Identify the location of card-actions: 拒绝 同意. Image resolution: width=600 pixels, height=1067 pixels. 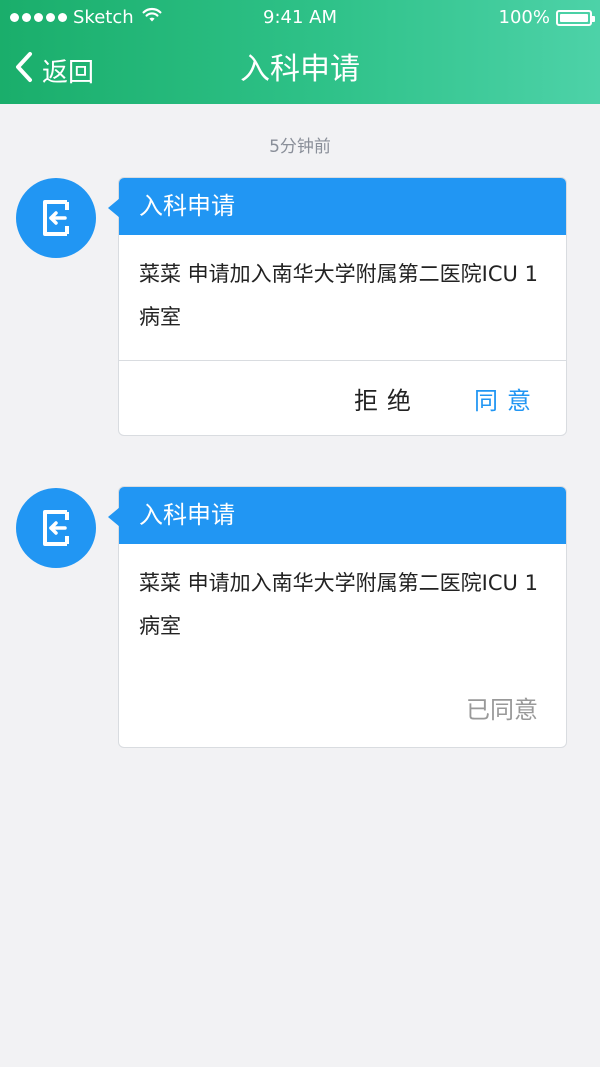
(342, 398).